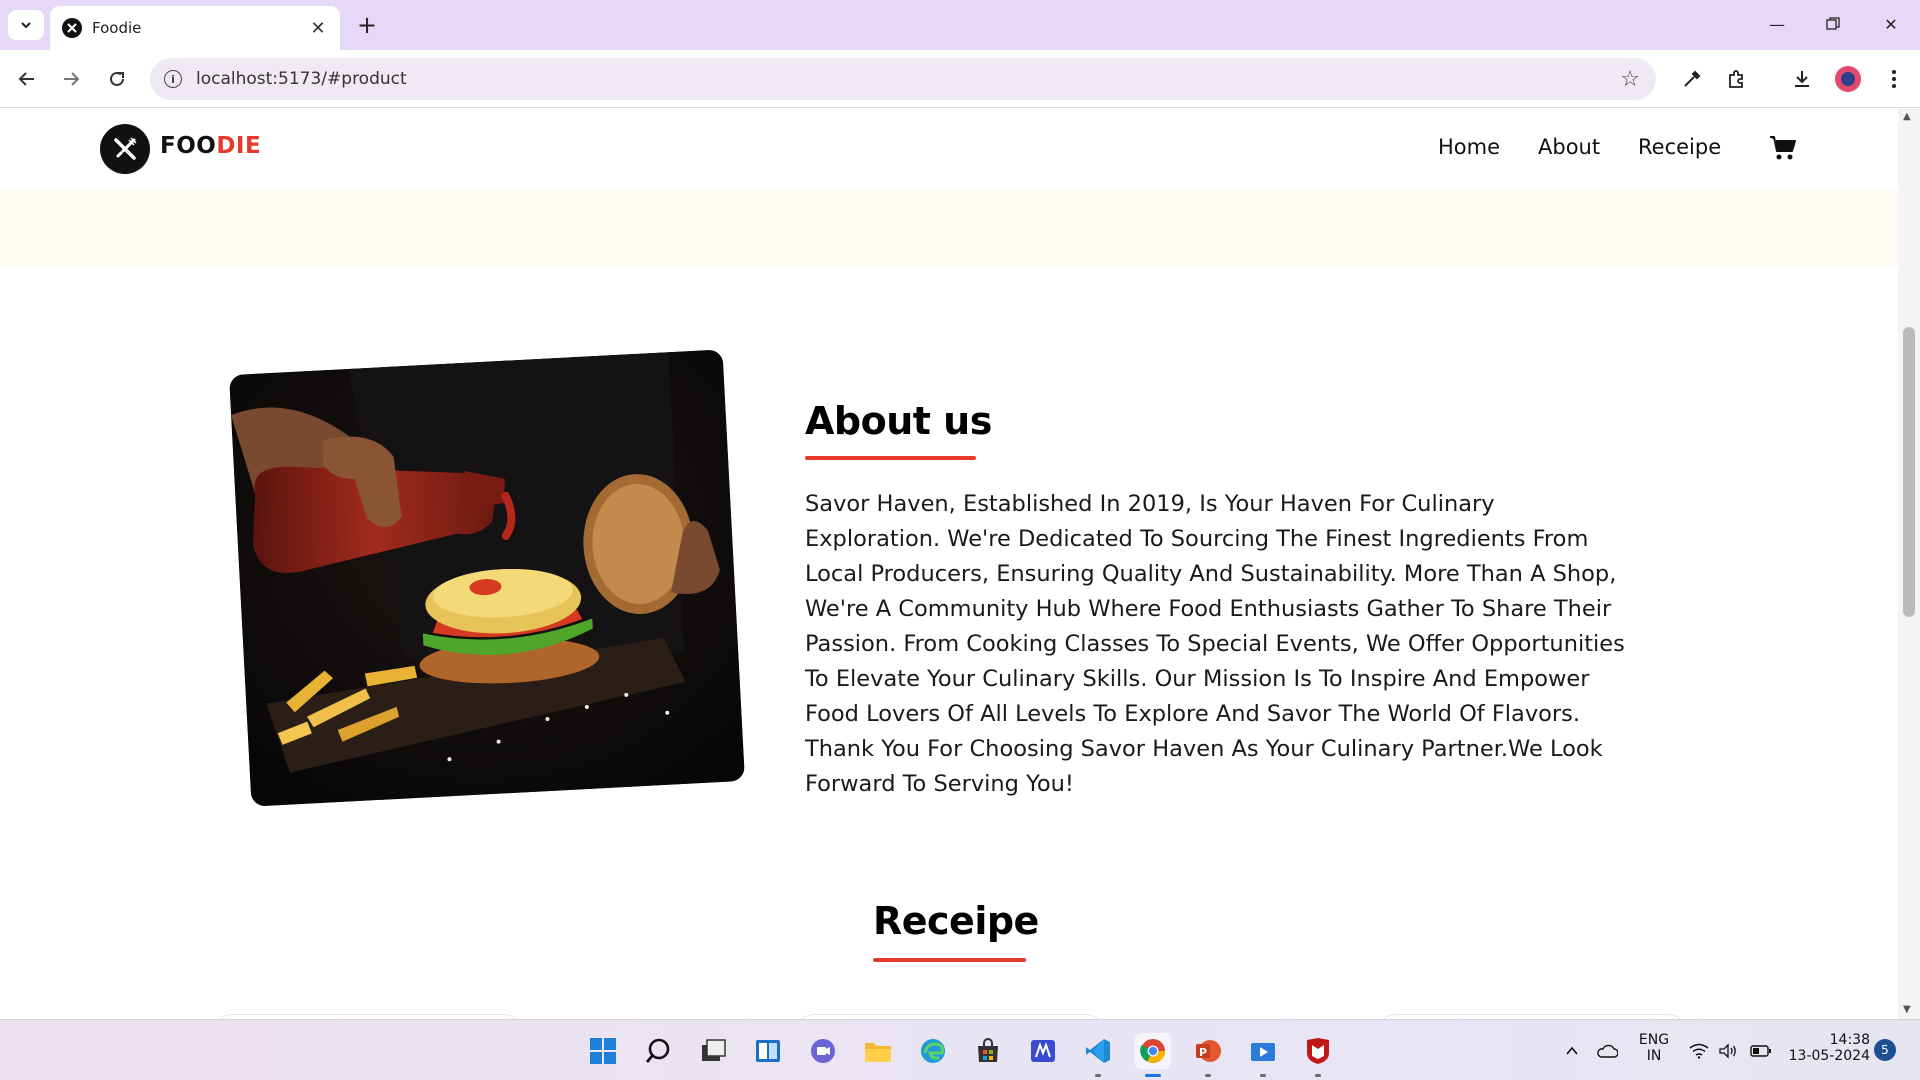 Image resolution: width=1920 pixels, height=1080 pixels. I want to click on teams-chat-icon, so click(823, 1051).